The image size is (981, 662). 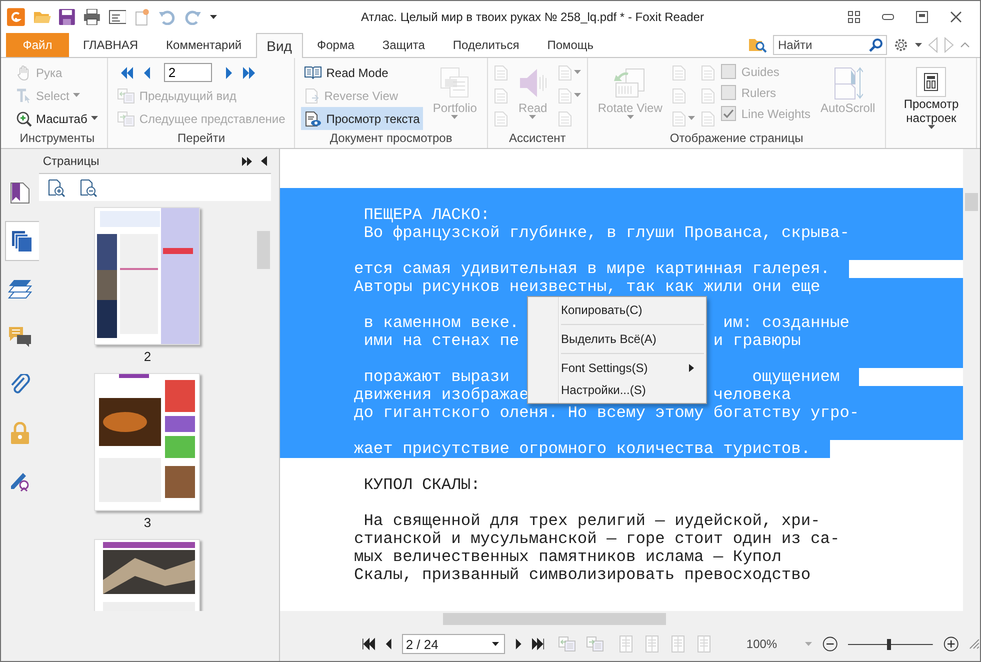 What do you see at coordinates (568, 557) in the screenshot?
I see `text-line: мых величественных памятников ислама — Купол` at bounding box center [568, 557].